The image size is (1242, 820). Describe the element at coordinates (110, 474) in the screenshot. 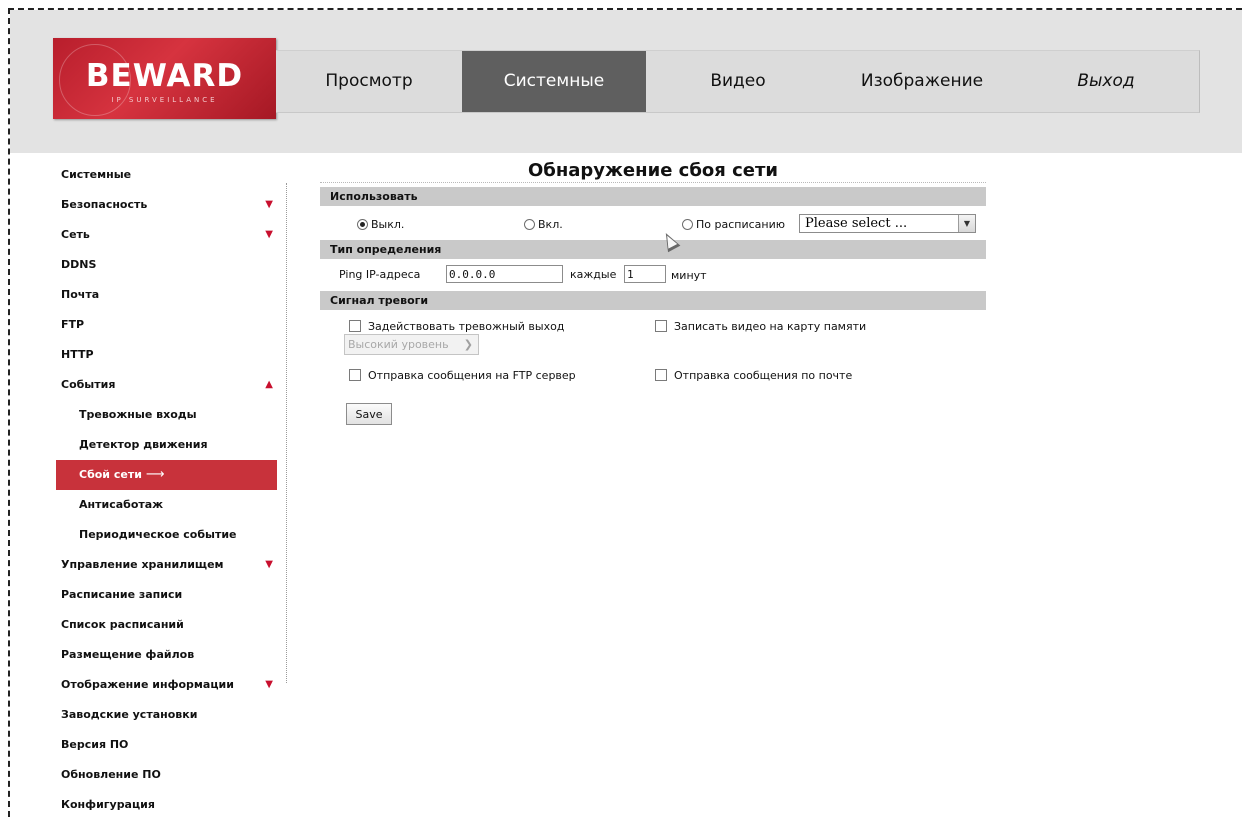

I see `sidebar-item-label: Сбой сети` at that location.